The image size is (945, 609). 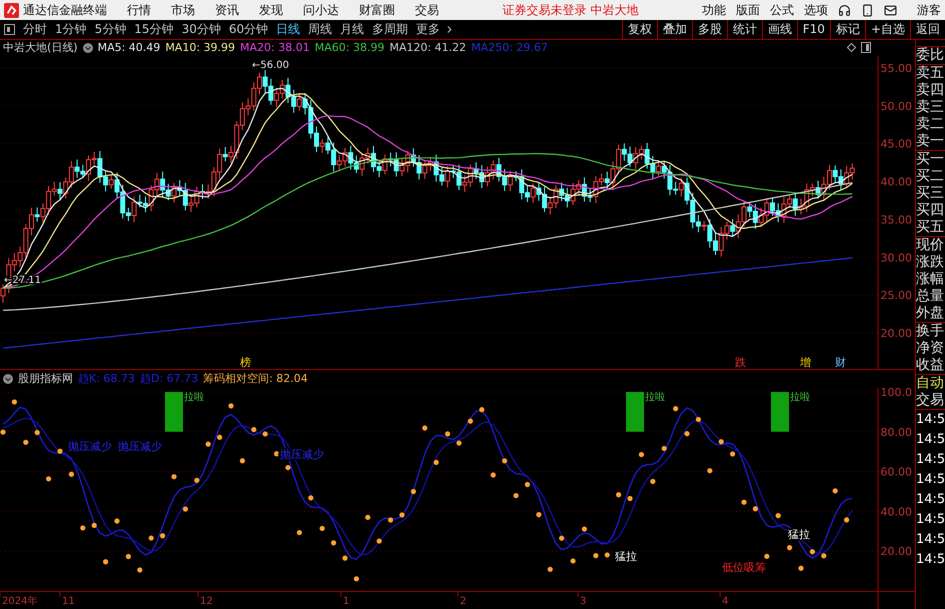 What do you see at coordinates (271, 10) in the screenshot?
I see `menu-item: 发现` at bounding box center [271, 10].